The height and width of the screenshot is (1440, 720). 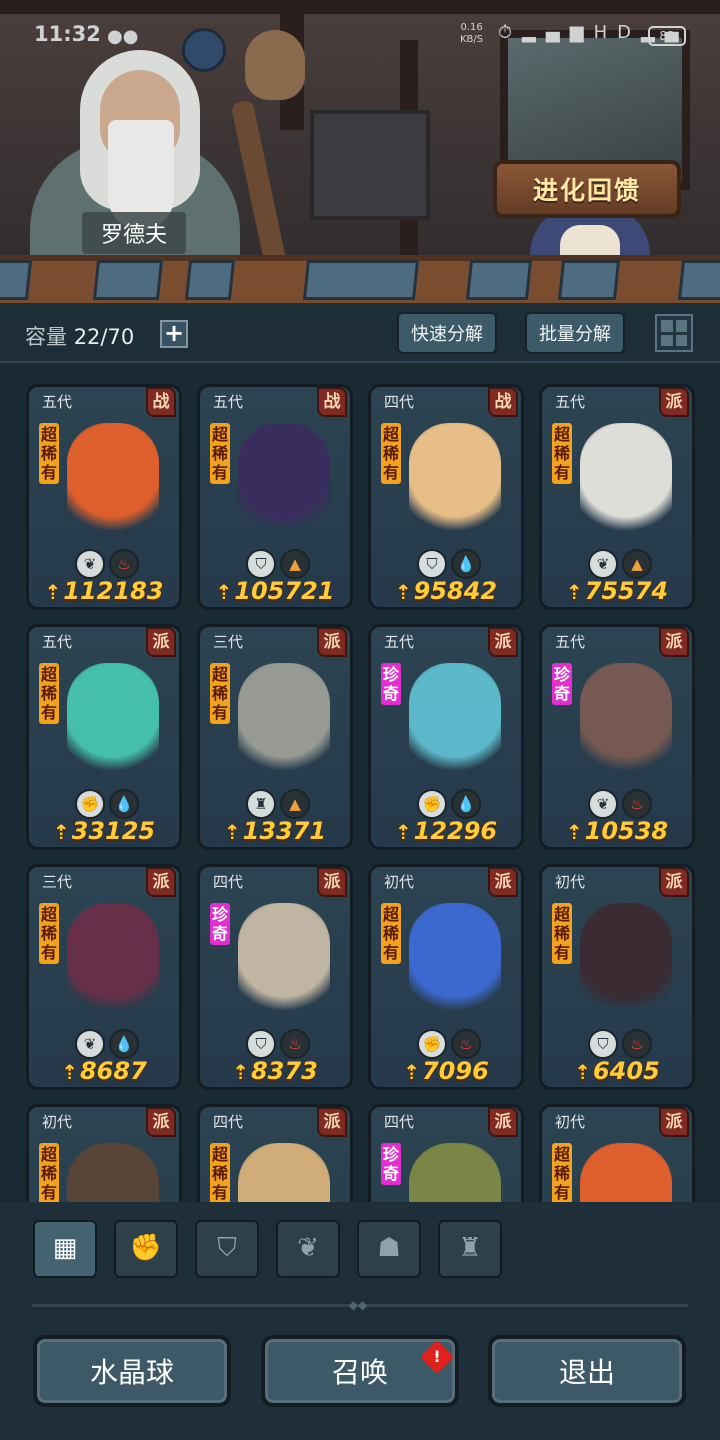 What do you see at coordinates (275, 977) in the screenshot?
I see `monster-card: 四代 派珍奇 ⛉ ♨ ⇡8373` at bounding box center [275, 977].